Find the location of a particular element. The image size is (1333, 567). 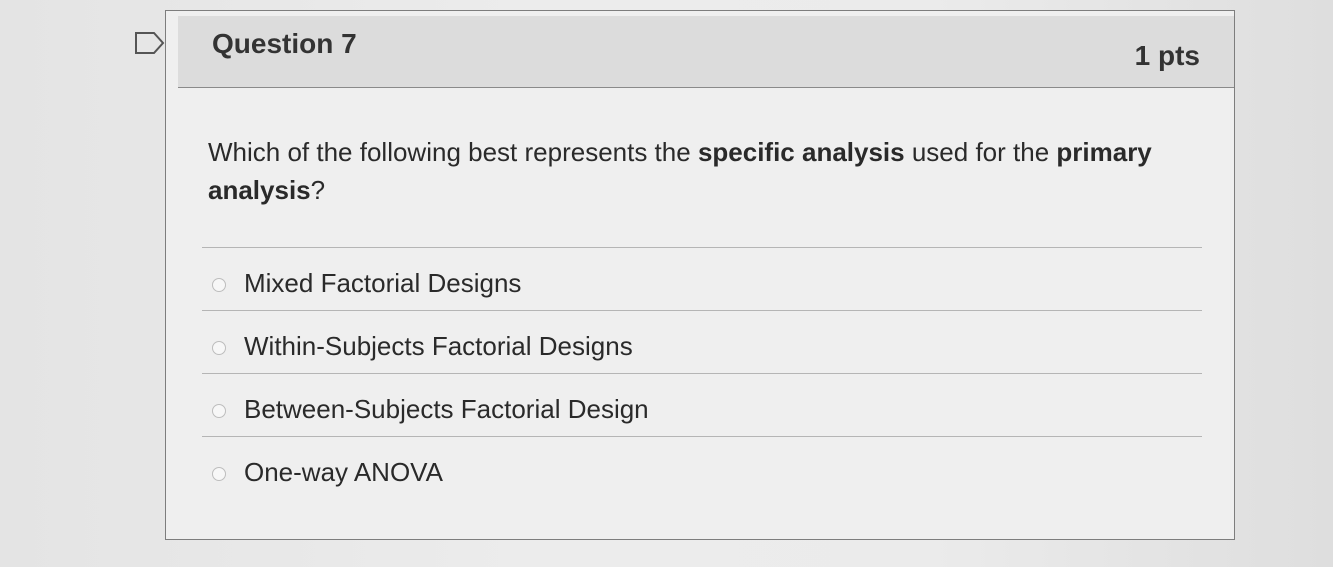

question-points: 1 pts is located at coordinates (1167, 55).